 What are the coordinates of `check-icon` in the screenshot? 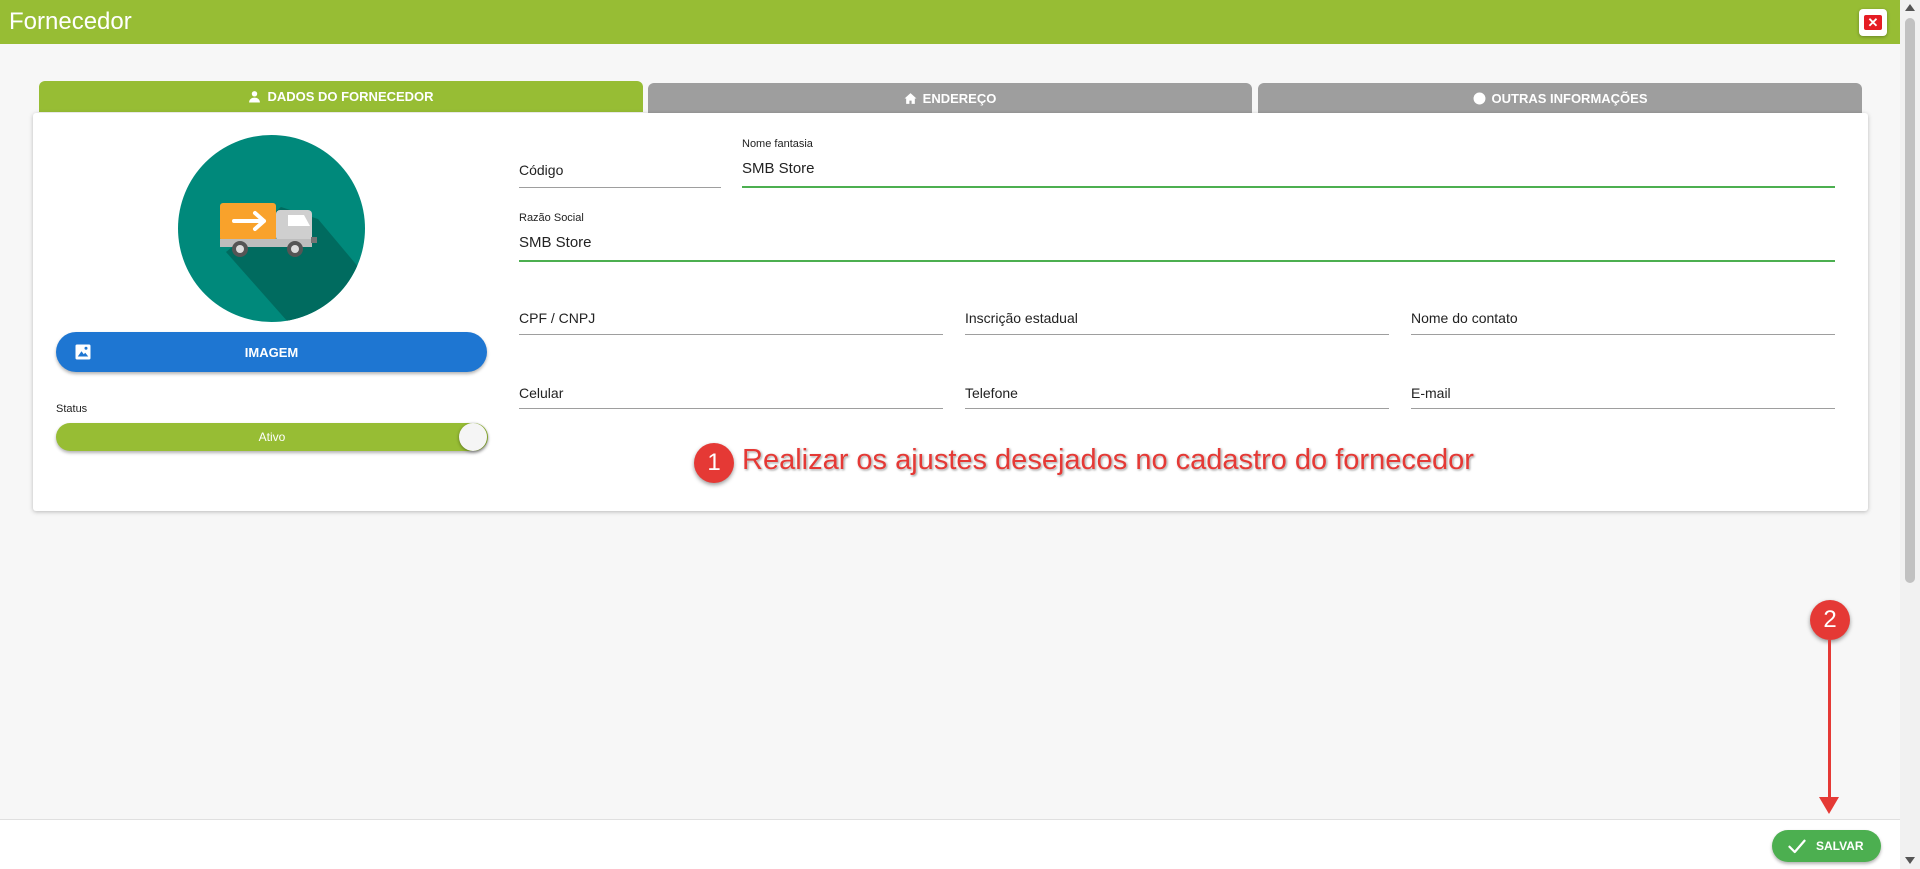 It's located at (1797, 846).